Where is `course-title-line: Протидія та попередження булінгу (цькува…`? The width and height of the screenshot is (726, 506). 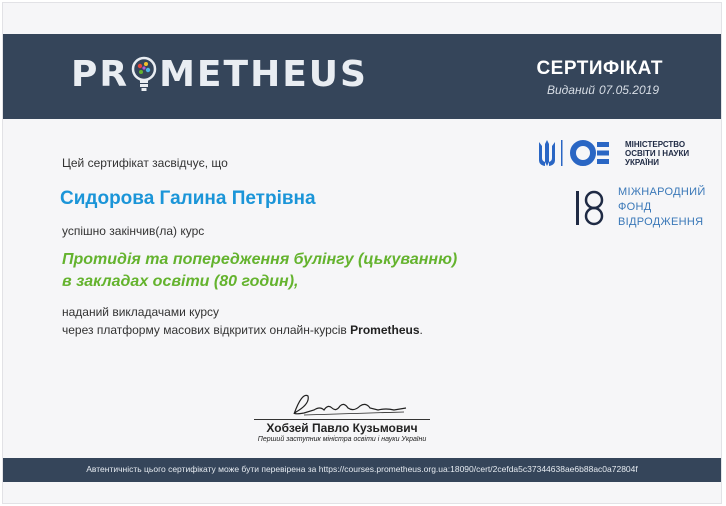 course-title-line: Протидія та попередження булінгу (цькува… is located at coordinates (260, 259).